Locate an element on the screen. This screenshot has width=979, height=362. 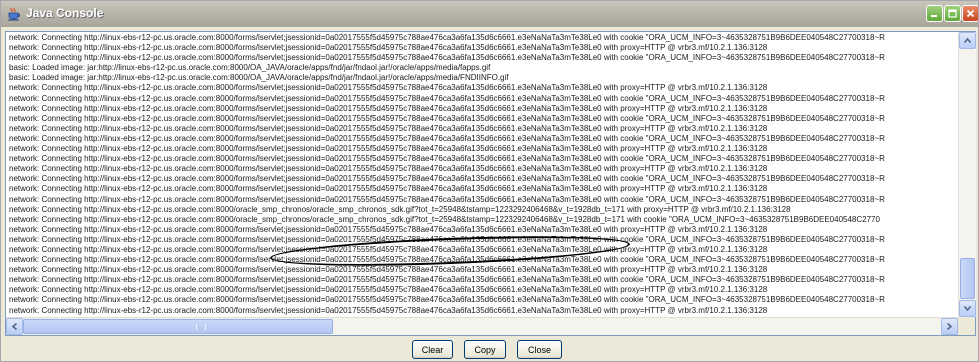
close-window-button is located at coordinates (970, 13).